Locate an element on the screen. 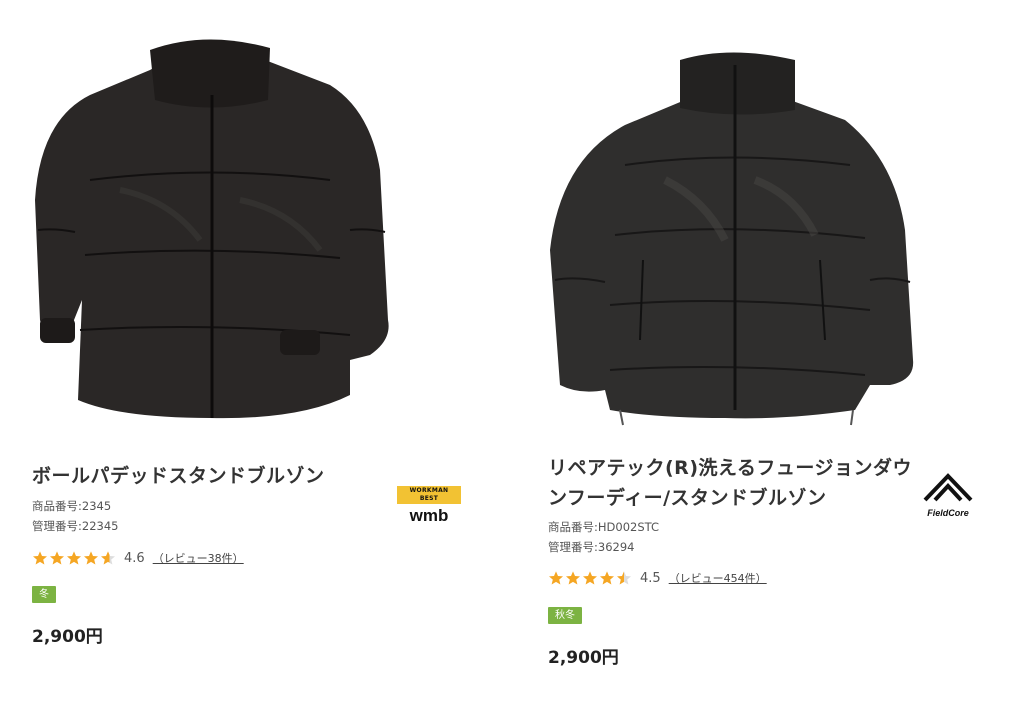 This screenshot has height=710, width=1024. fieldcore-logo: FieldCore is located at coordinates (948, 494).